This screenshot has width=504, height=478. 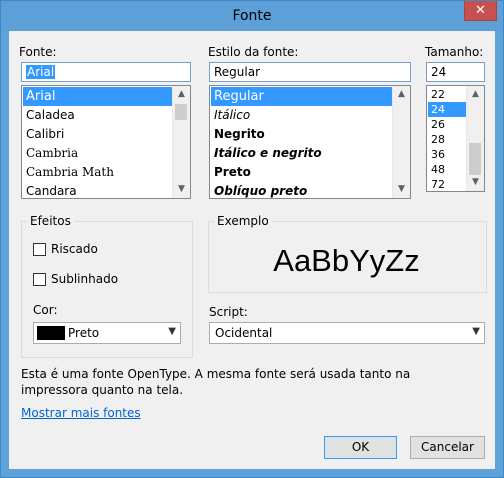 I want to click on style-list-scrollbar: ▲ ▼, so click(x=401, y=142).